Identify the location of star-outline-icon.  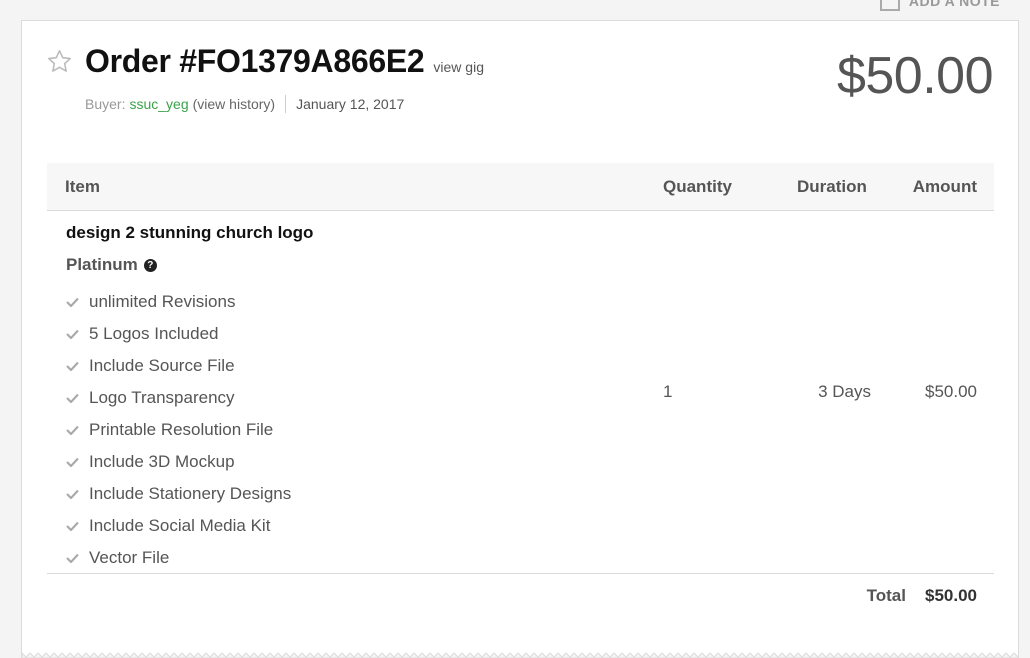
(59, 64).